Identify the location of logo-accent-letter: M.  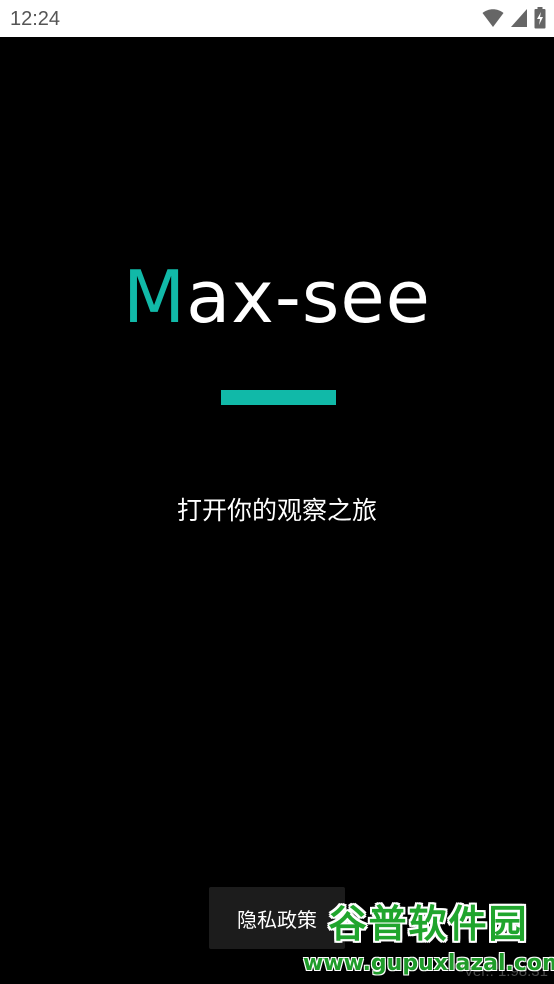
(155, 297).